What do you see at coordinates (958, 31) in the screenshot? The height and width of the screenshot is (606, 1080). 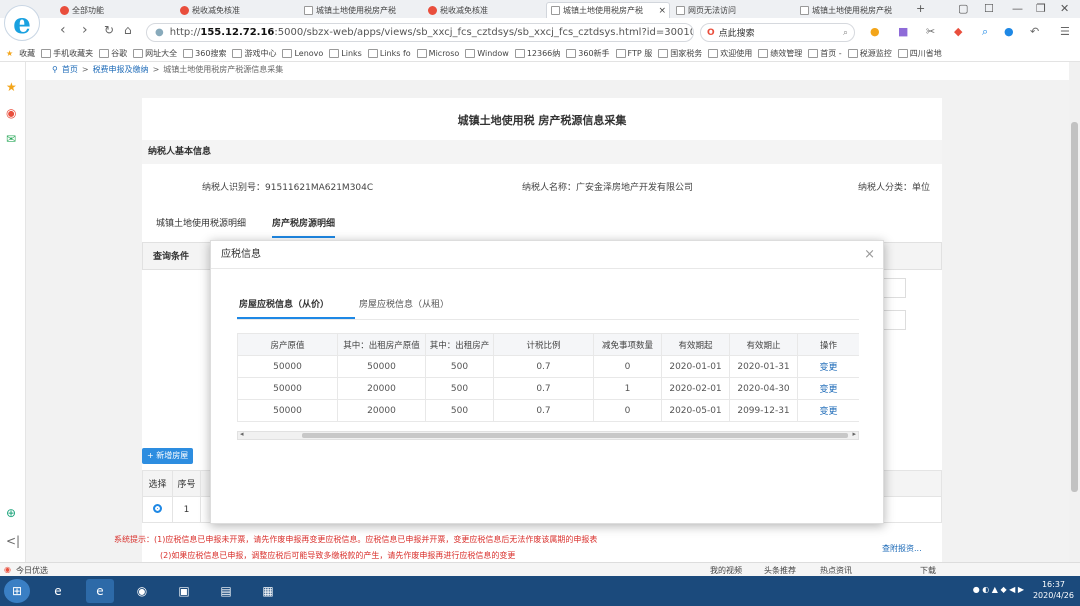 I see `game-icon: ◆` at bounding box center [958, 31].